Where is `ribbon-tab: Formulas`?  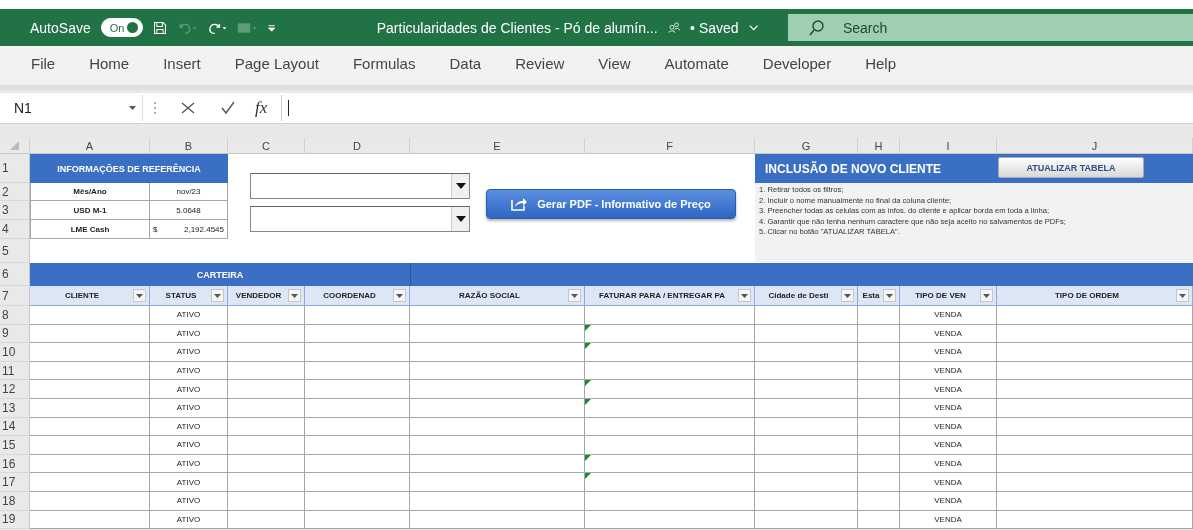
ribbon-tab: Formulas is located at coordinates (384, 65).